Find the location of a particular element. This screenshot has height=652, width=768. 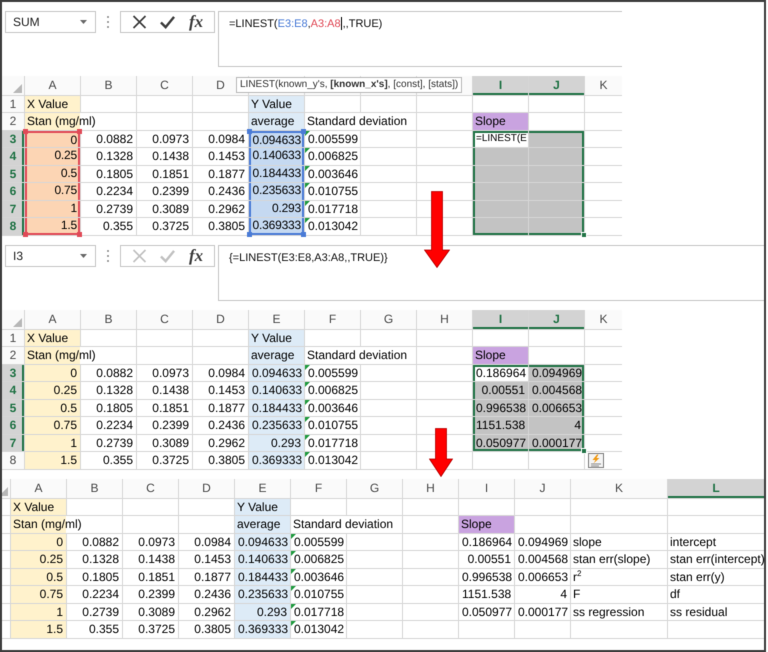

table-cell: 0.186964 is located at coordinates (500, 373).